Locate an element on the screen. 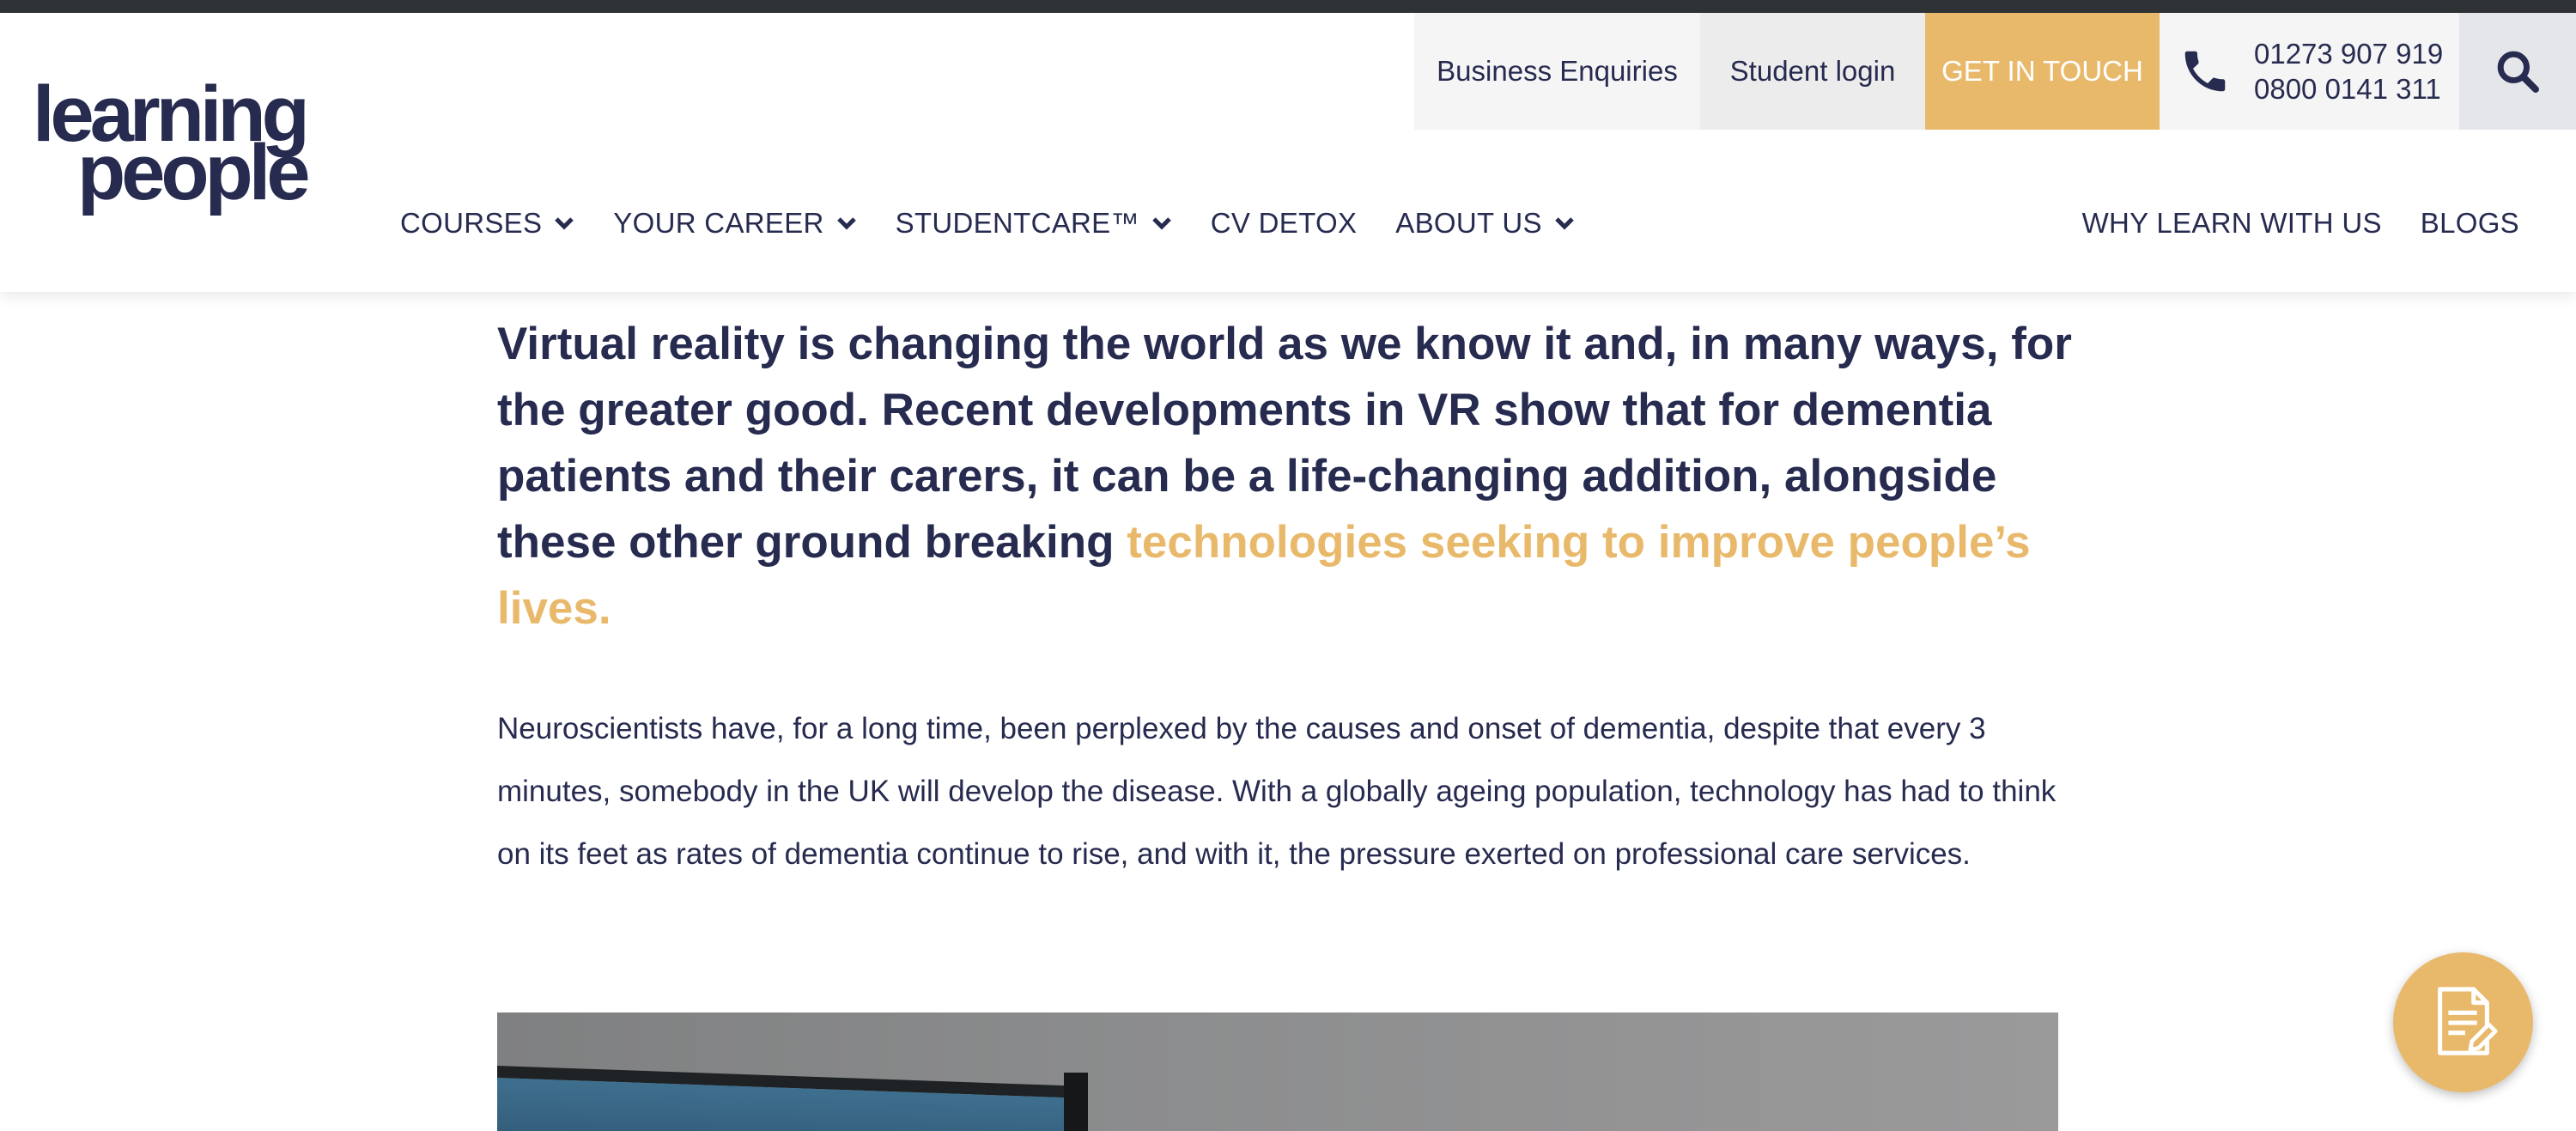 This screenshot has width=2576, height=1131. logo-line-2: people is located at coordinates (193, 173).